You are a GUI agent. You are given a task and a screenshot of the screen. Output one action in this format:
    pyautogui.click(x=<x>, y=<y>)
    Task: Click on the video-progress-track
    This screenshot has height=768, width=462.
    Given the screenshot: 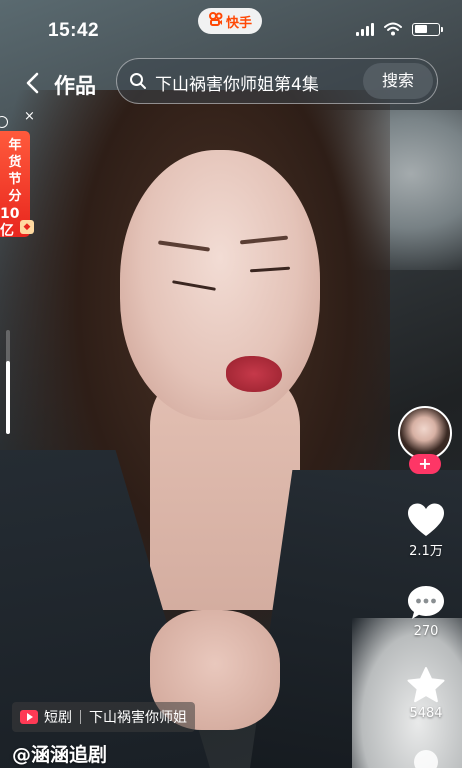 What is the action you would take?
    pyautogui.click(x=8, y=382)
    